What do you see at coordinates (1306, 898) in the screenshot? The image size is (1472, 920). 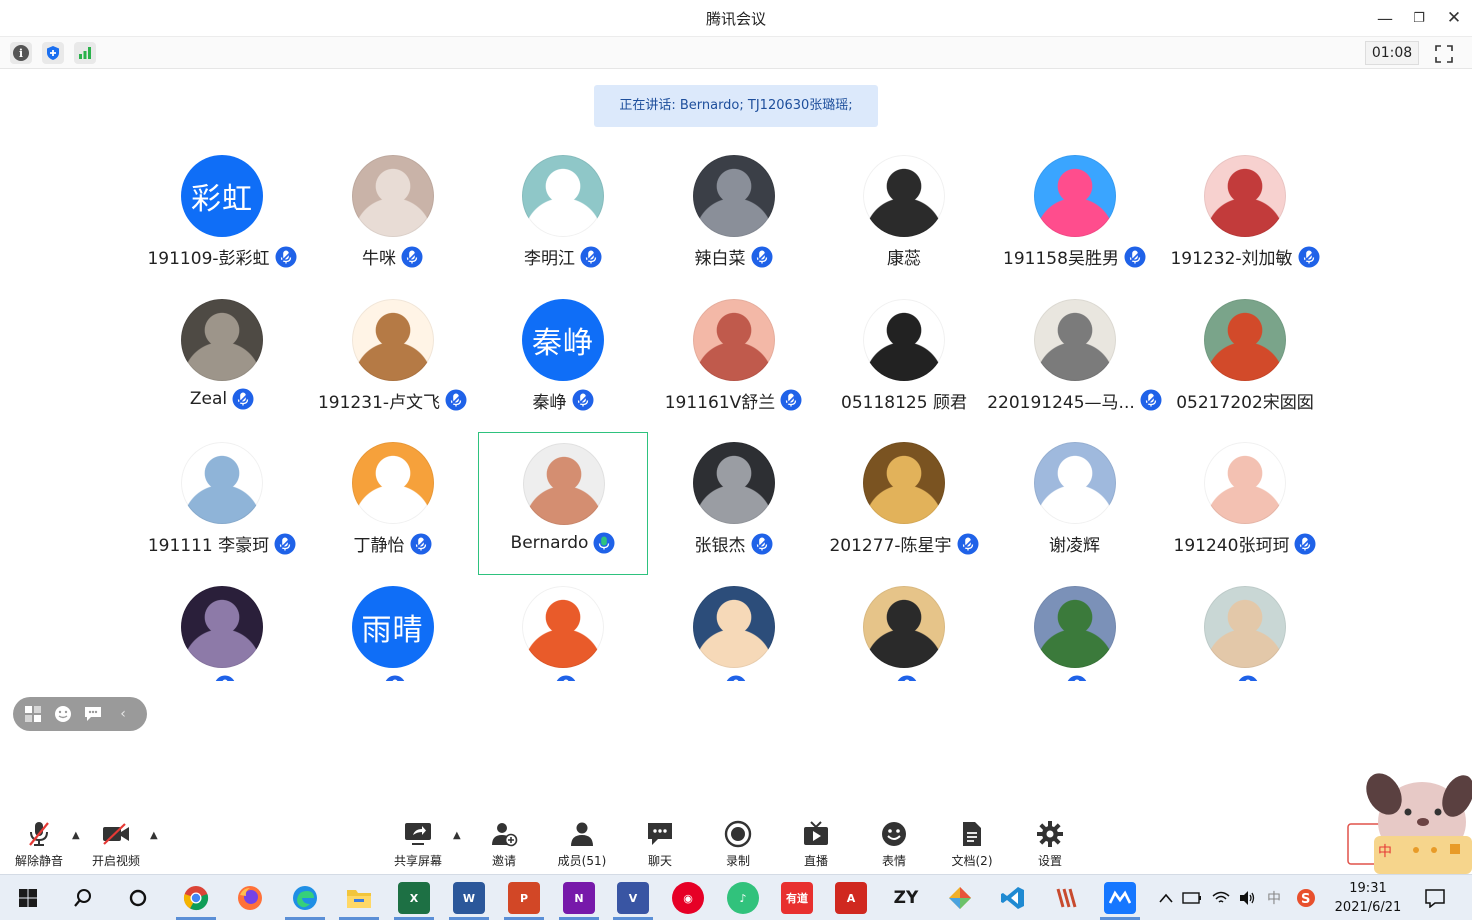 I see `sogou-input-icon: S` at bounding box center [1306, 898].